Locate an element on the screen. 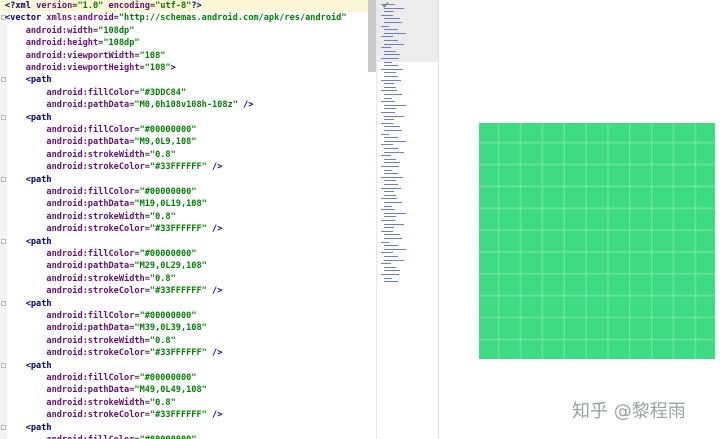 The width and height of the screenshot is (720, 439). editor-scrollbar is located at coordinates (372, 36).